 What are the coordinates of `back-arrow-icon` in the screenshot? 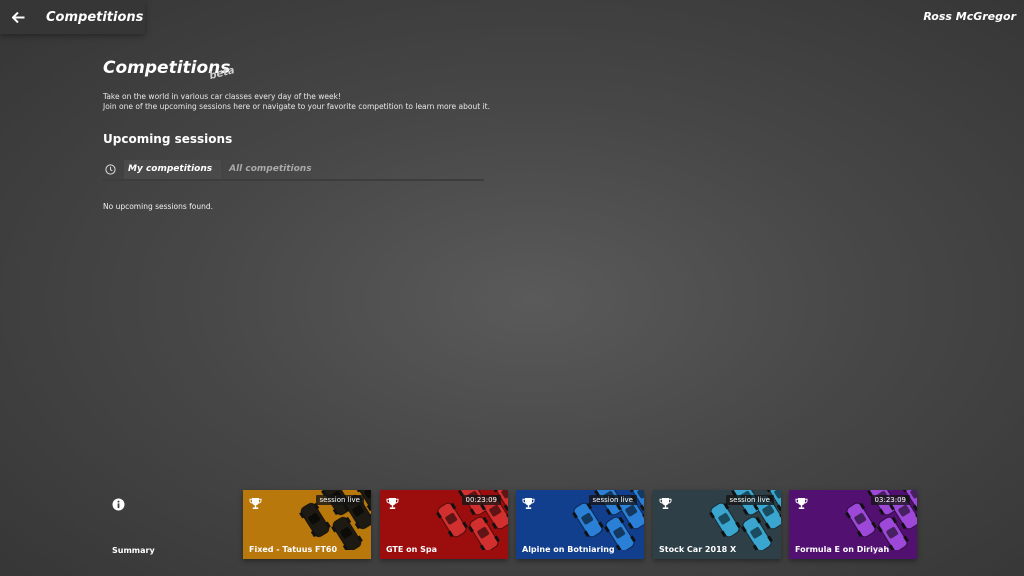 It's located at (17, 17).